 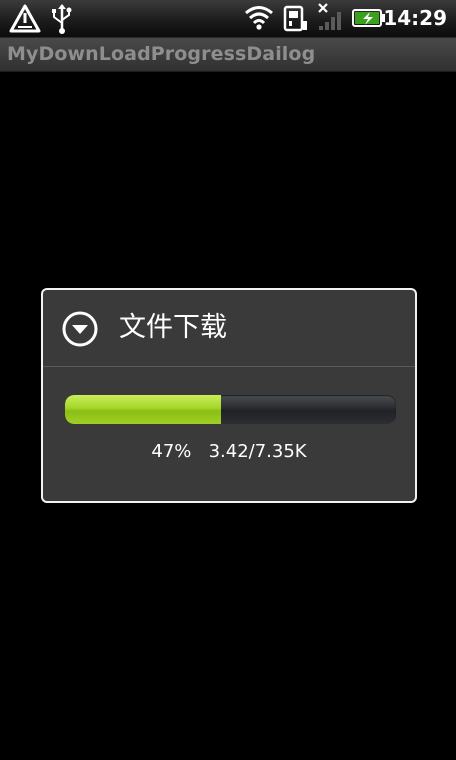 I want to click on status-time: 14:29, so click(x=415, y=18).